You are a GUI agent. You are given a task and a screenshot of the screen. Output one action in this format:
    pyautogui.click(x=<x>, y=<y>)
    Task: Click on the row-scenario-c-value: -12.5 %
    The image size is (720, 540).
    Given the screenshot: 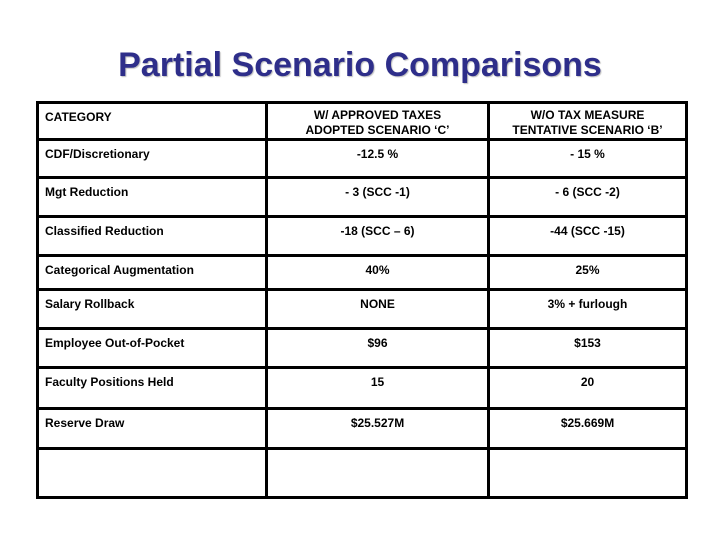 What is the action you would take?
    pyautogui.click(x=377, y=158)
    